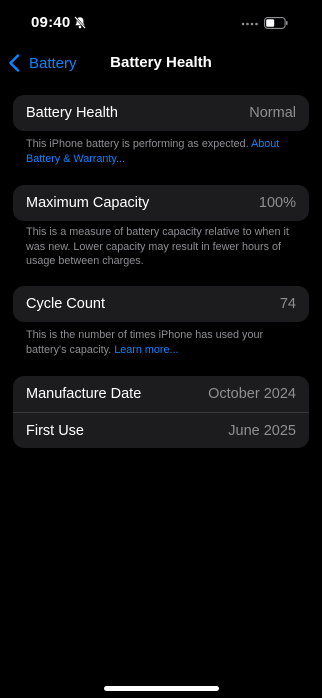 This screenshot has height=698, width=322. Describe the element at coordinates (51, 22) in the screenshot. I see `status-time: 09:40` at that location.